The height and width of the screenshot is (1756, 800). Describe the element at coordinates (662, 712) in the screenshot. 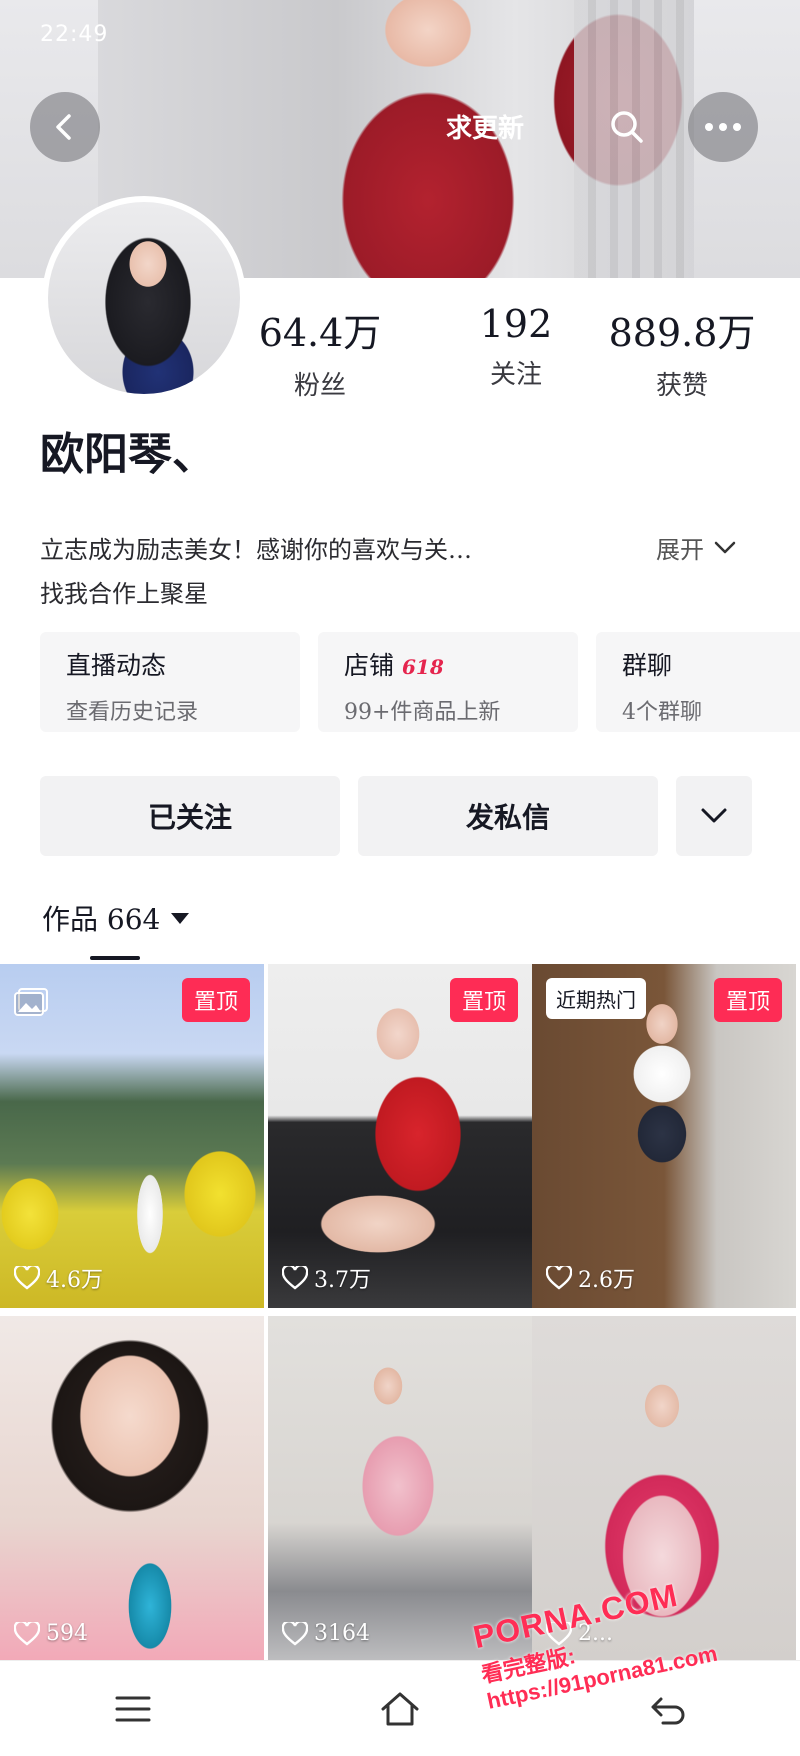

I see `group-card-subtitle: 4个群聊` at that location.